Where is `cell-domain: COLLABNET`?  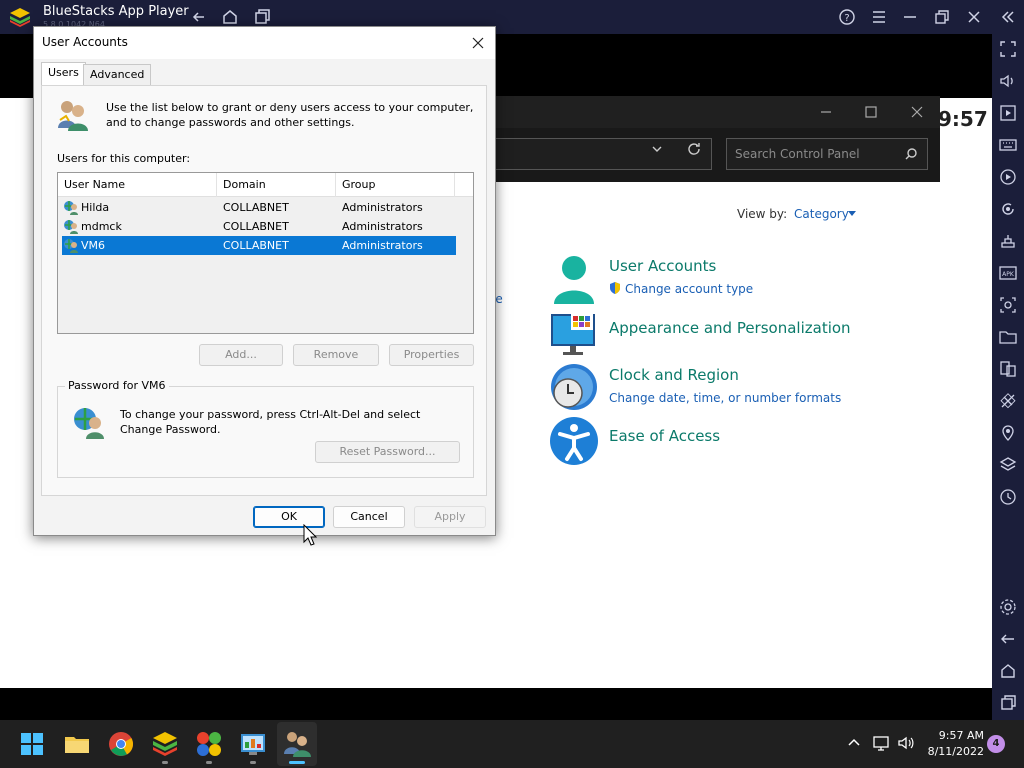 cell-domain: COLLABNET is located at coordinates (256, 207).